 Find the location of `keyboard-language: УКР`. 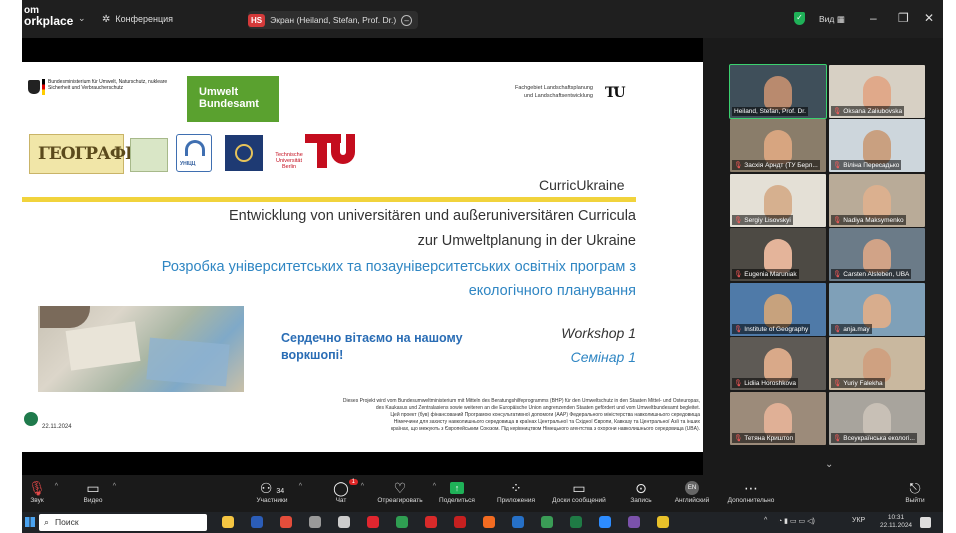

keyboard-language: УКР is located at coordinates (858, 520).